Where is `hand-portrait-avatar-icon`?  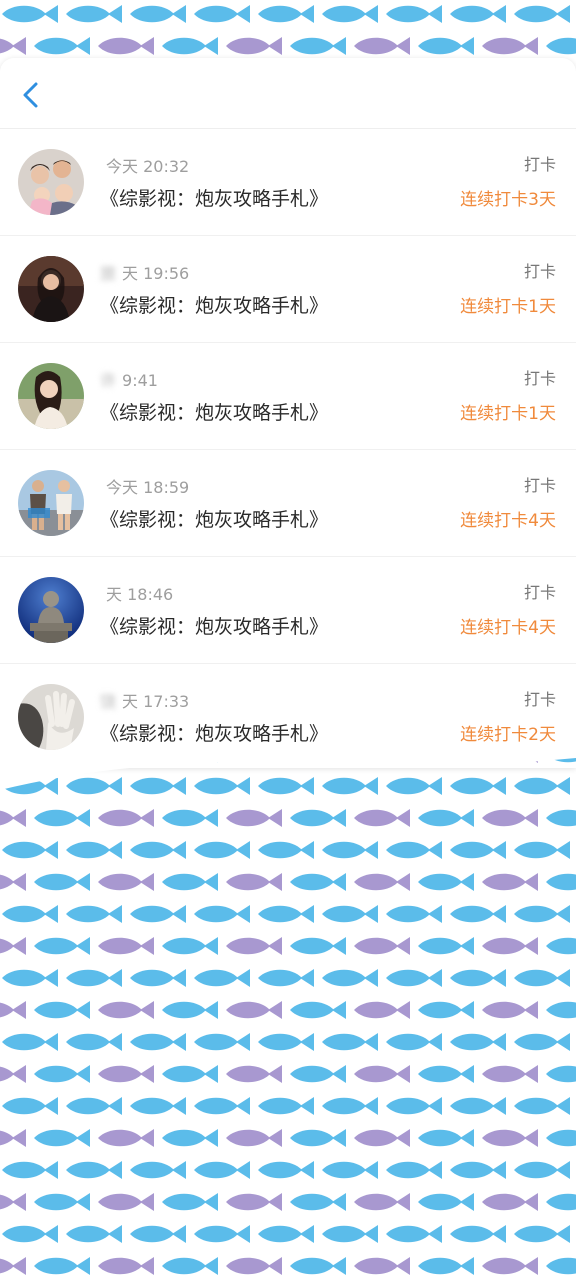
hand-portrait-avatar-icon is located at coordinates (51, 717).